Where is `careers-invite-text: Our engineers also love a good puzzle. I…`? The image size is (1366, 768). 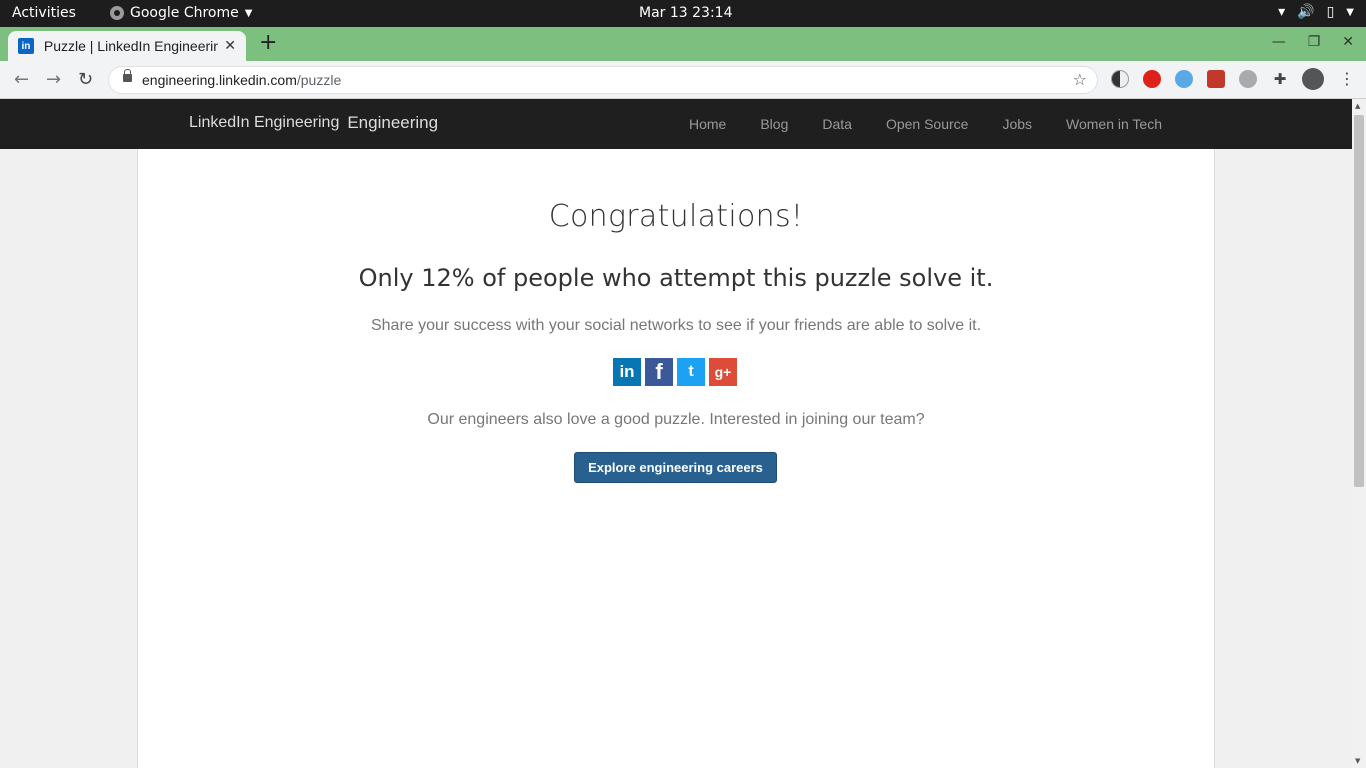
careers-invite-text: Our engineers also love a good puzzle. I… is located at coordinates (676, 419).